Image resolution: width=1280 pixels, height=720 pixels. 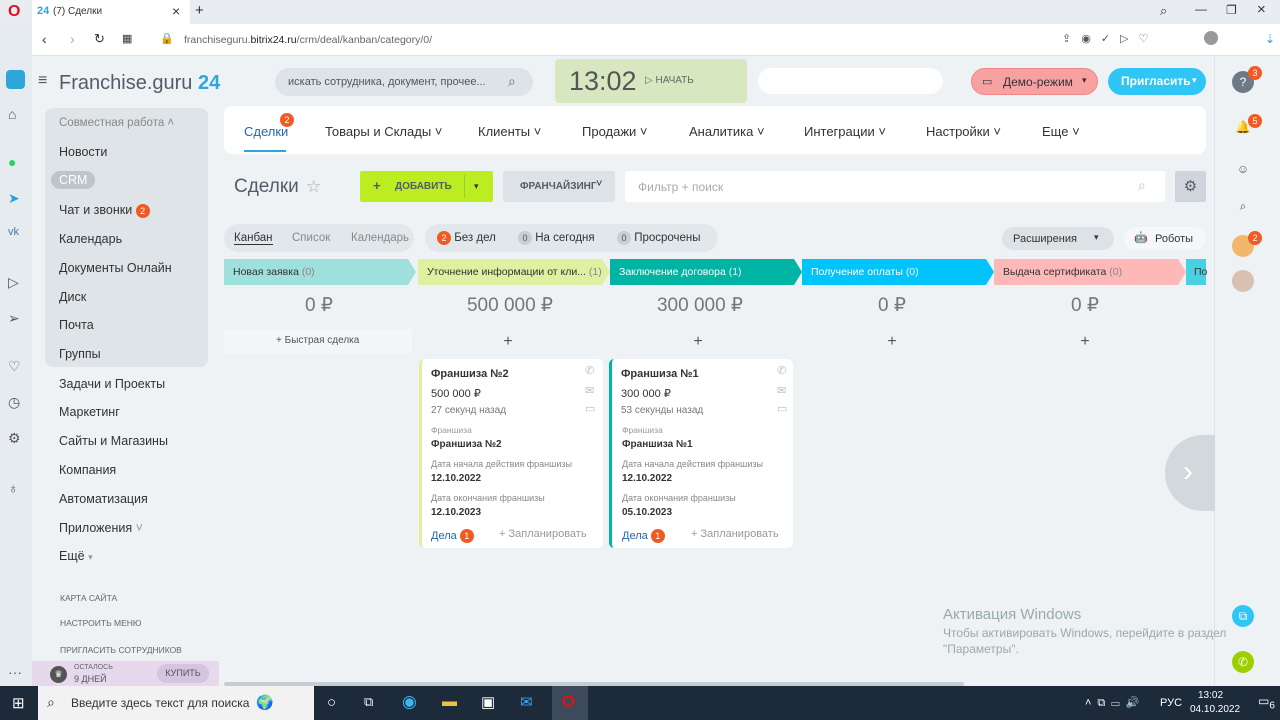 What do you see at coordinates (89, 412) in the screenshot?
I see `sidebar-item-marketing: Маркетинг` at bounding box center [89, 412].